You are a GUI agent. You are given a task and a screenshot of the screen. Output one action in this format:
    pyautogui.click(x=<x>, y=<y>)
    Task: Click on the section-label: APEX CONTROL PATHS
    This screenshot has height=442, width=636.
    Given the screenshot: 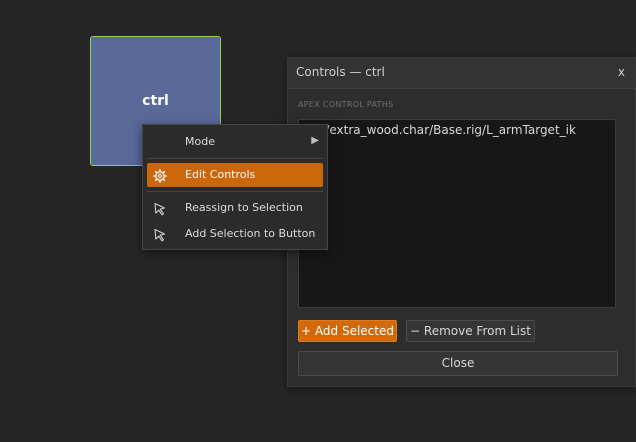 What is the action you would take?
    pyautogui.click(x=346, y=104)
    